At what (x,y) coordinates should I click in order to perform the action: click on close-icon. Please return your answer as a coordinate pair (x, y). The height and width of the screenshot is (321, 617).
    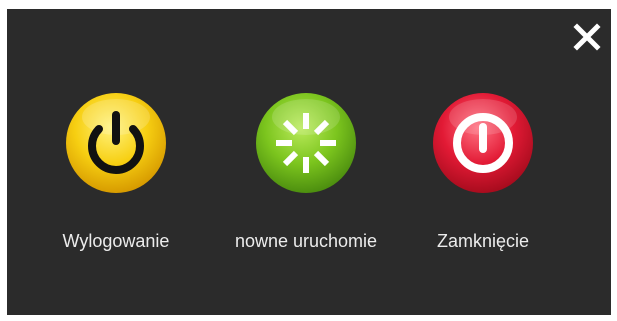
    Looking at the image, I should click on (587, 37).